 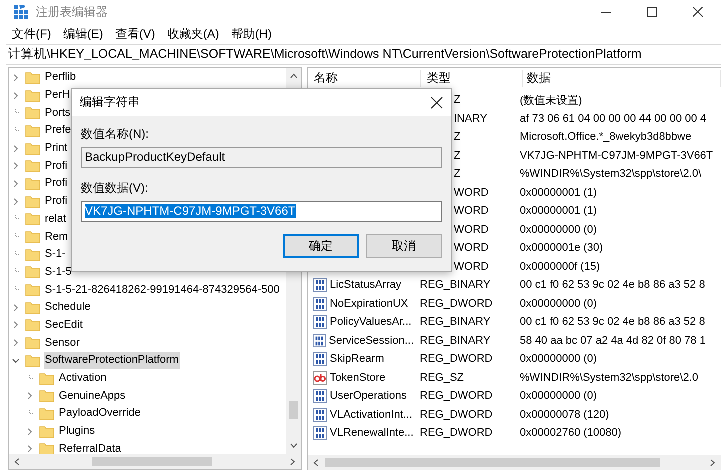 What do you see at coordinates (565, 414) in the screenshot?
I see `value-data: 0x00000078 (120)` at bounding box center [565, 414].